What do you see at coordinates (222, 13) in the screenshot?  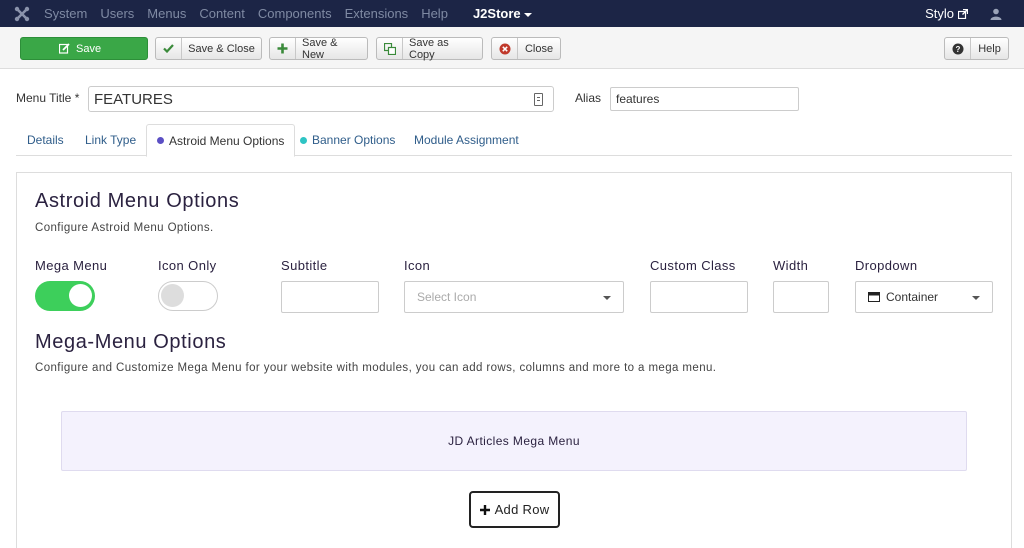 I see `nav-content: Content` at bounding box center [222, 13].